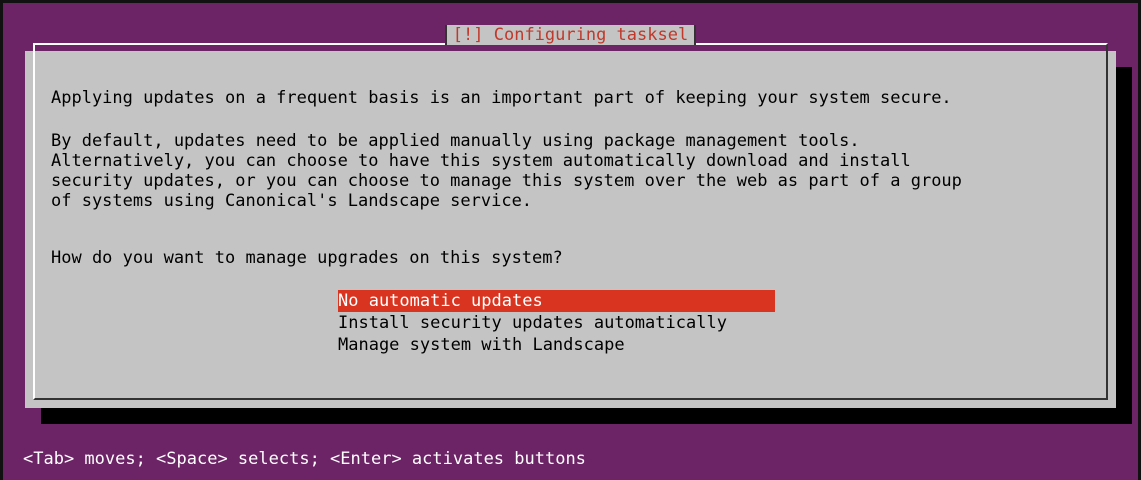 This screenshot has width=1141, height=480. I want to click on dialog-title-bar: [!] Configuring tasksel, so click(570, 35).